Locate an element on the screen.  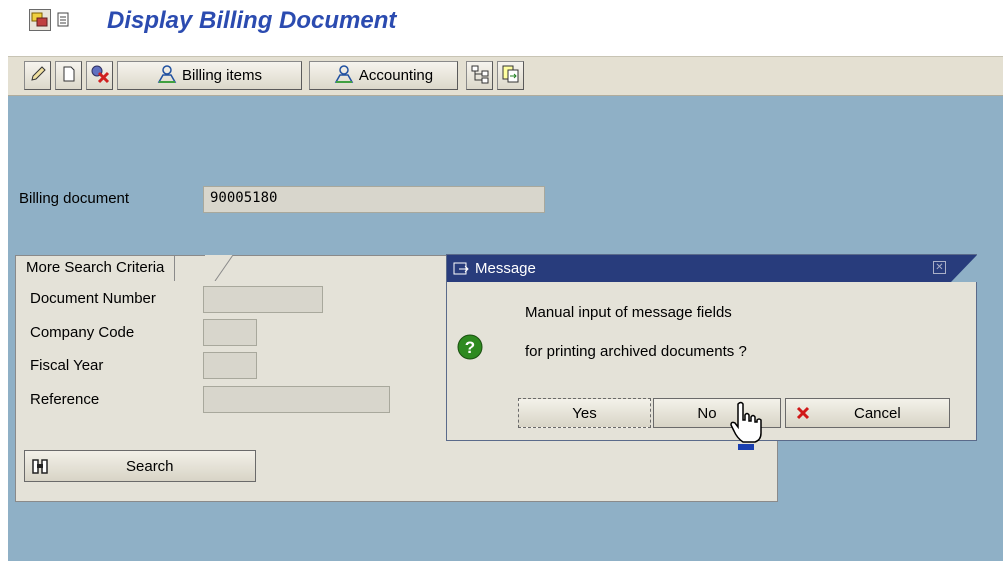
document-number-field is located at coordinates (263, 299).